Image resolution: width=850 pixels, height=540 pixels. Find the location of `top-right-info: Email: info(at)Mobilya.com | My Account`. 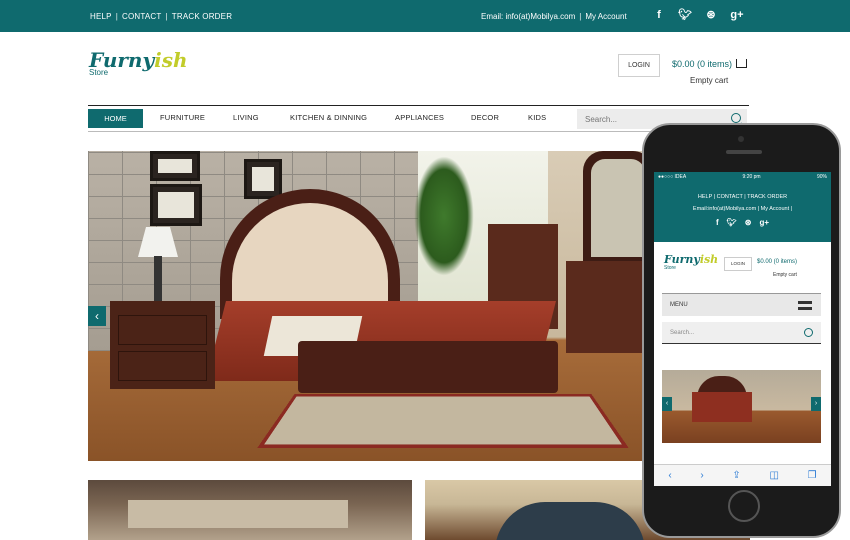

top-right-info: Email: info(at)Mobilya.com | My Account is located at coordinates (554, 16).